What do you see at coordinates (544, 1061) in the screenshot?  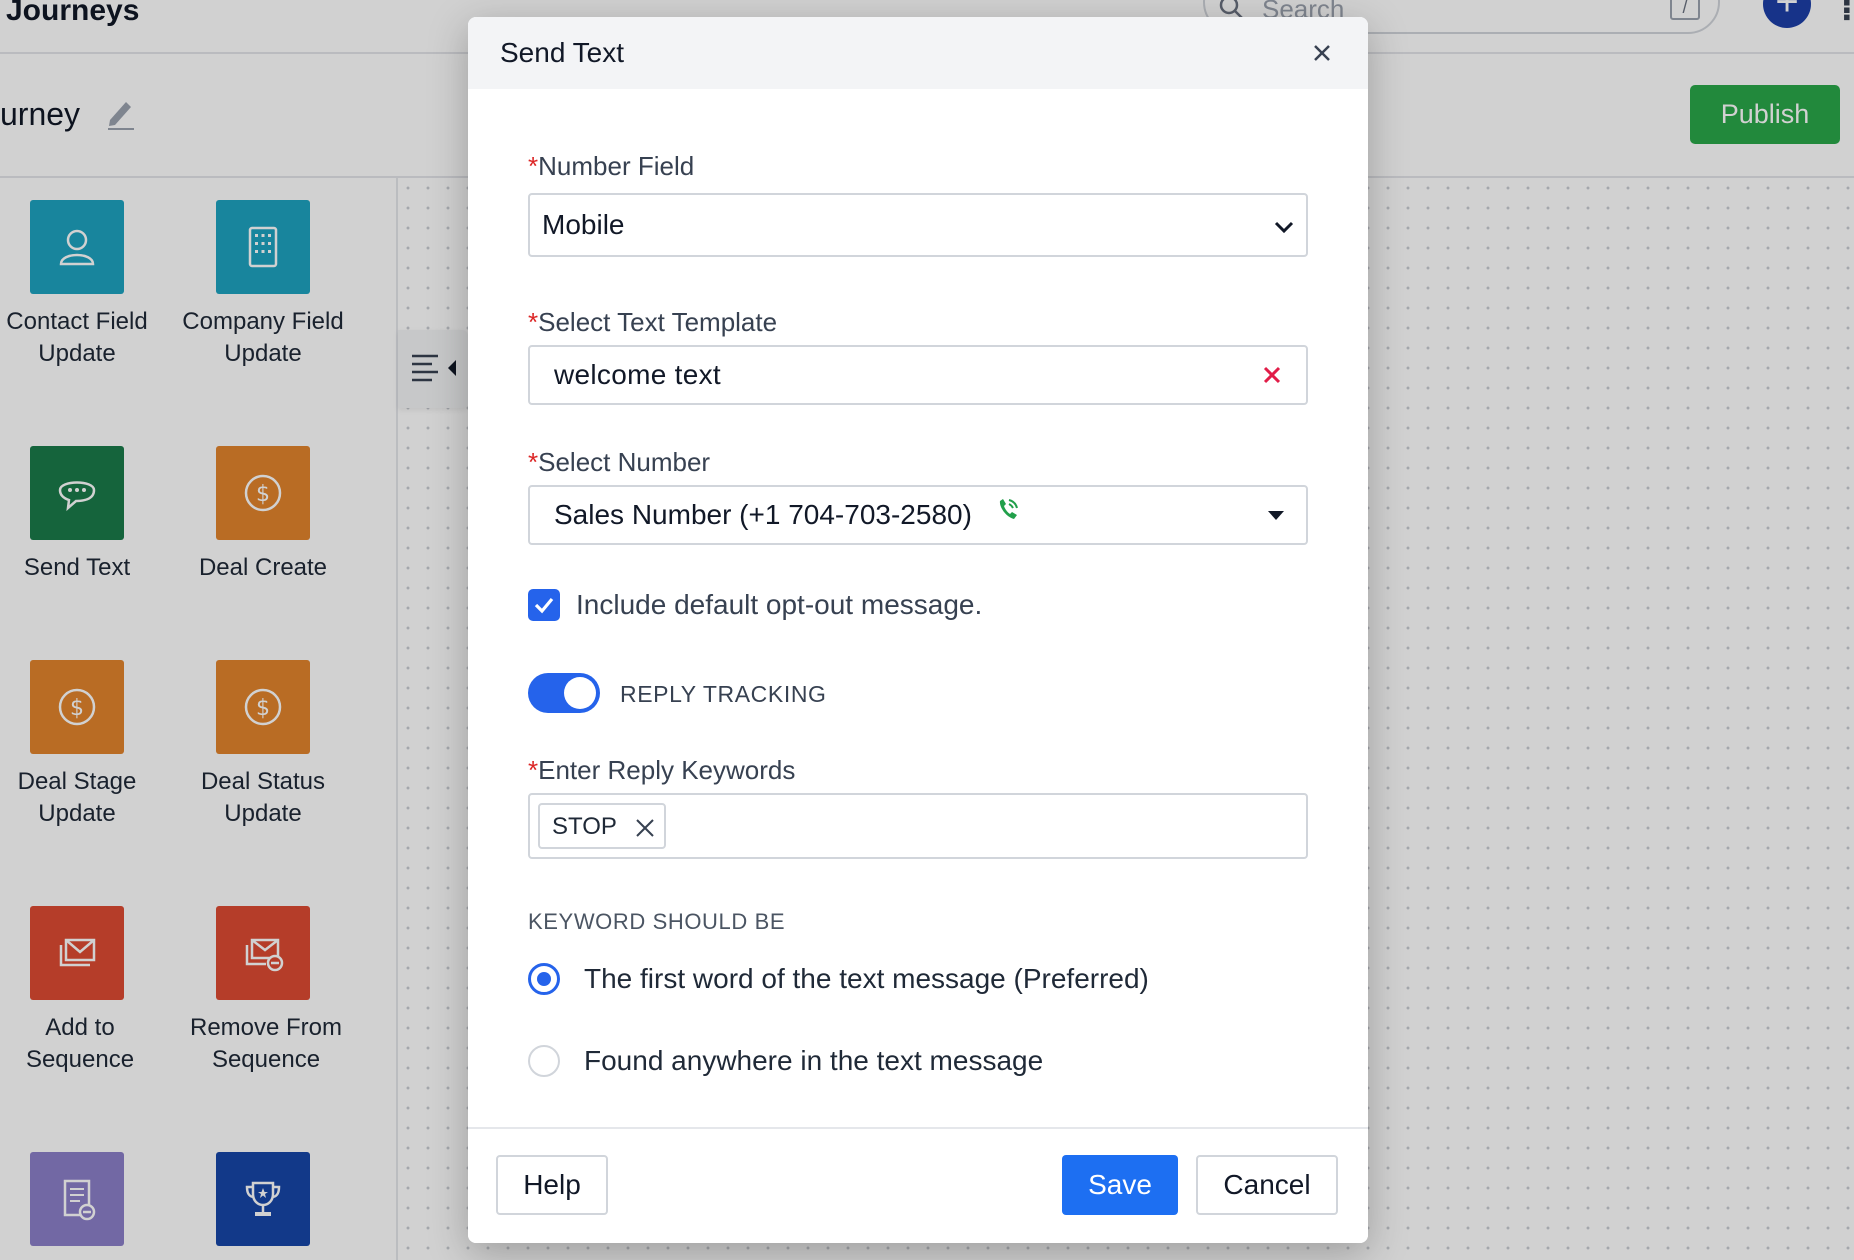 I see `radio-found-anywhere` at bounding box center [544, 1061].